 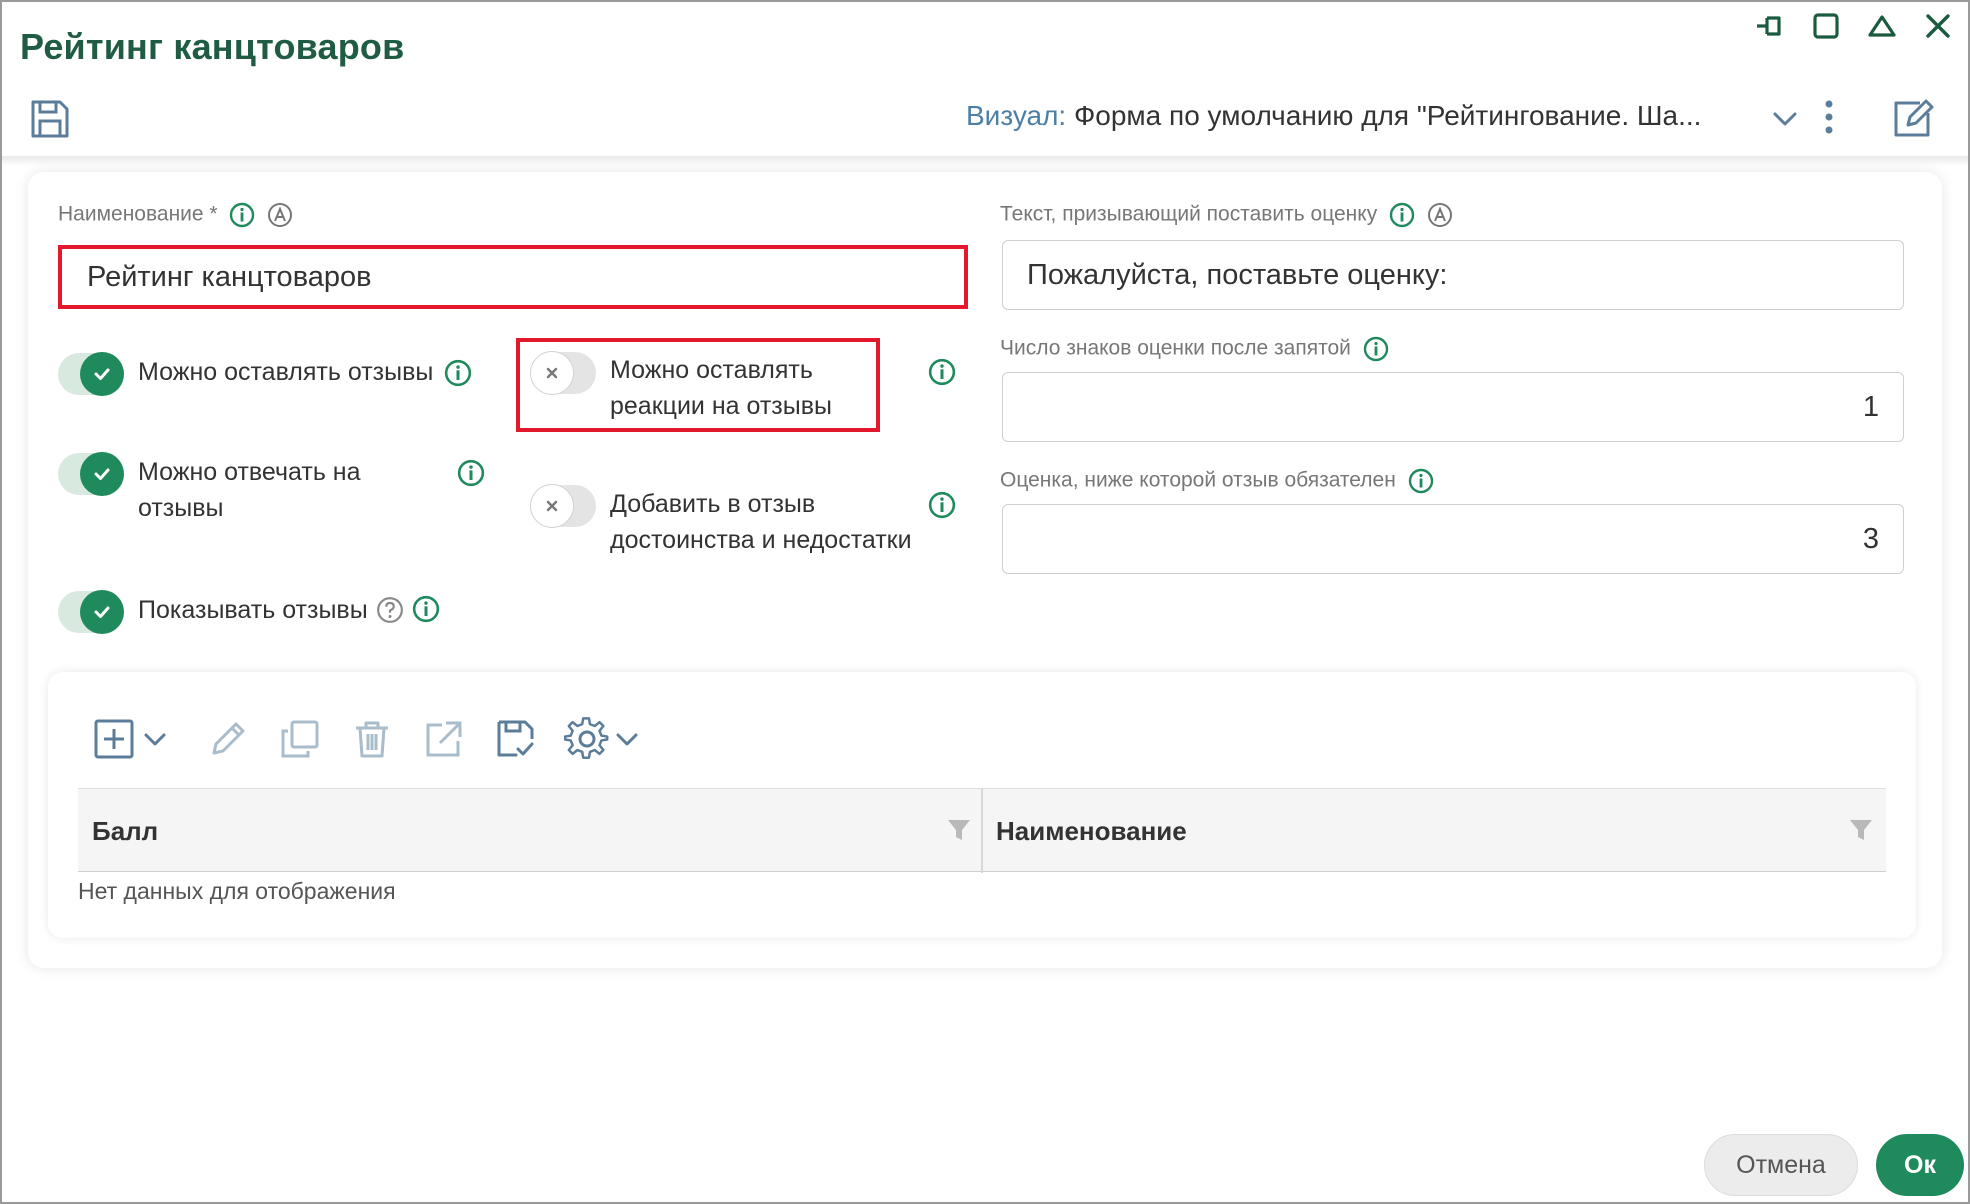 What do you see at coordinates (181, 508) in the screenshot?
I see `allow-replies-label-line2: отзывы` at bounding box center [181, 508].